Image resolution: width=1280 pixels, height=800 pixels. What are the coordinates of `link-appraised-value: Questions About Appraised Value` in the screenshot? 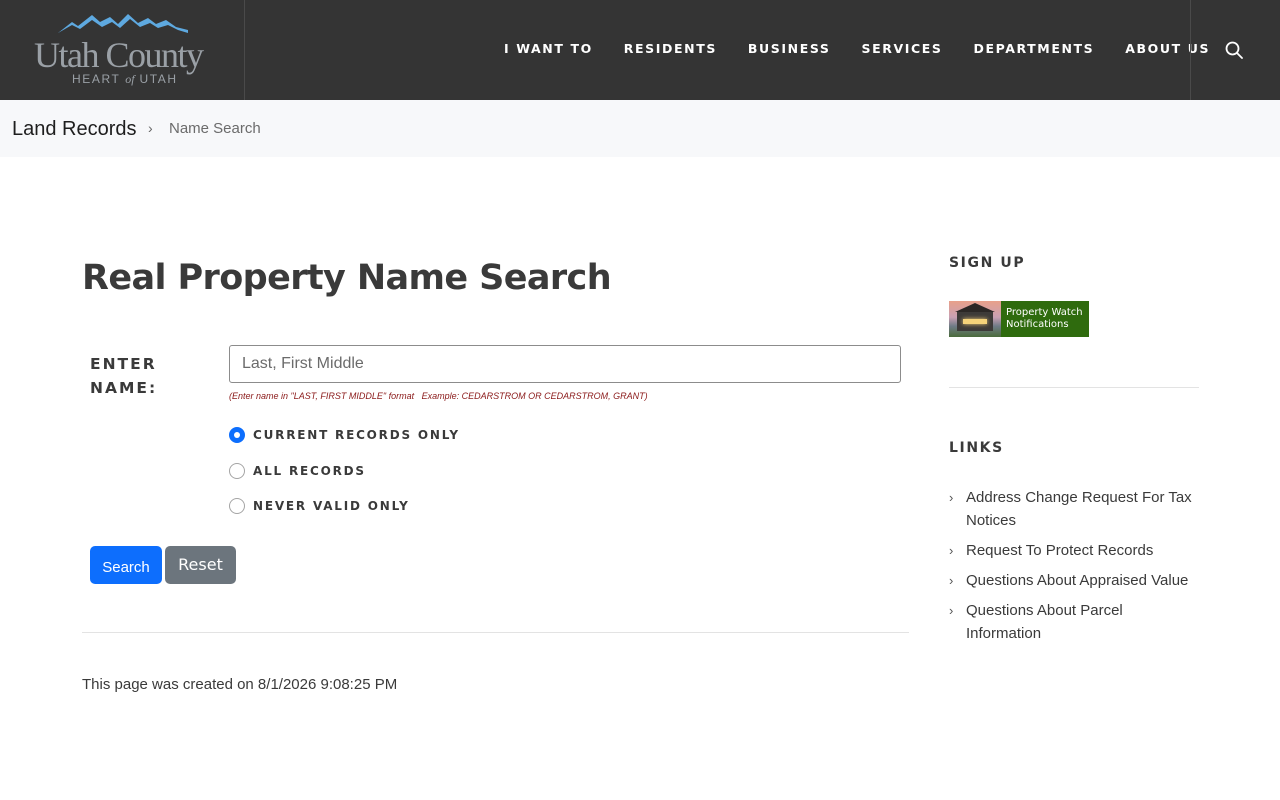 It's located at (1077, 580).